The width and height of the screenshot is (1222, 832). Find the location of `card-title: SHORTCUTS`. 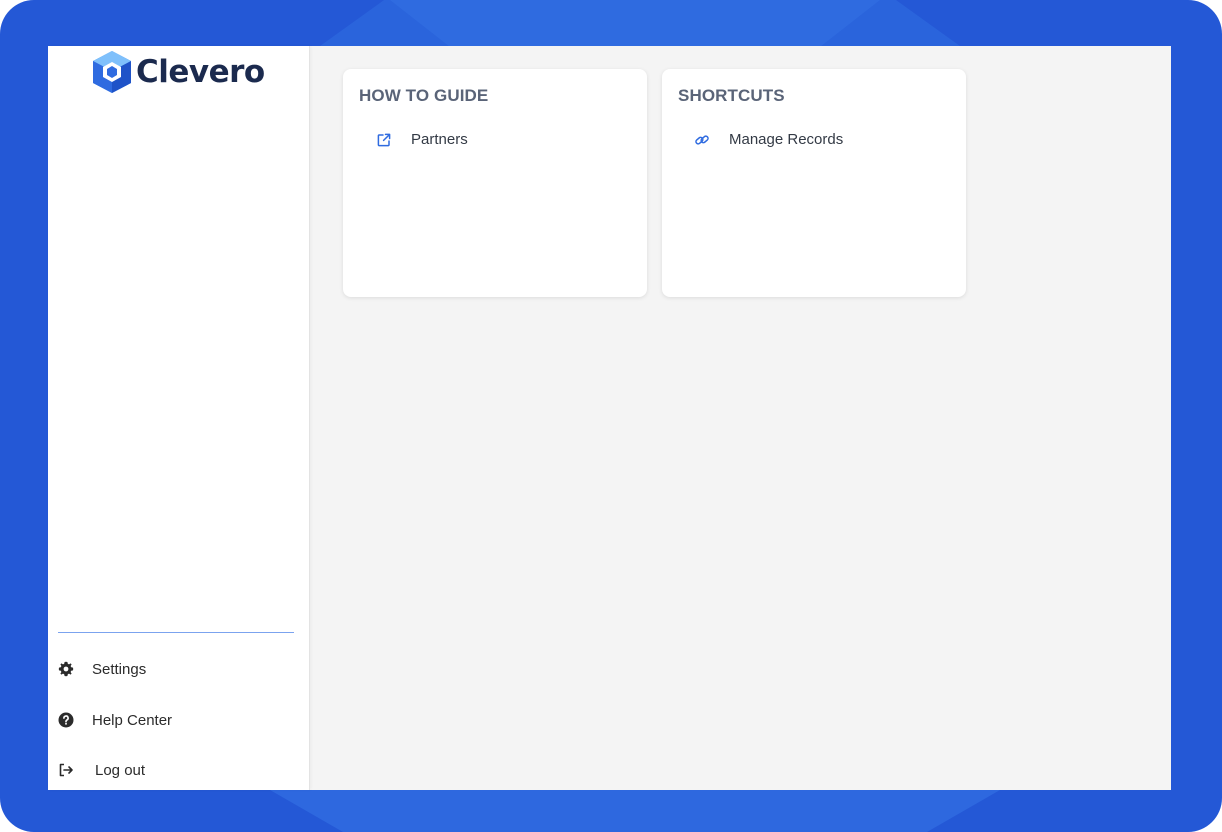

card-title: SHORTCUTS is located at coordinates (731, 95).